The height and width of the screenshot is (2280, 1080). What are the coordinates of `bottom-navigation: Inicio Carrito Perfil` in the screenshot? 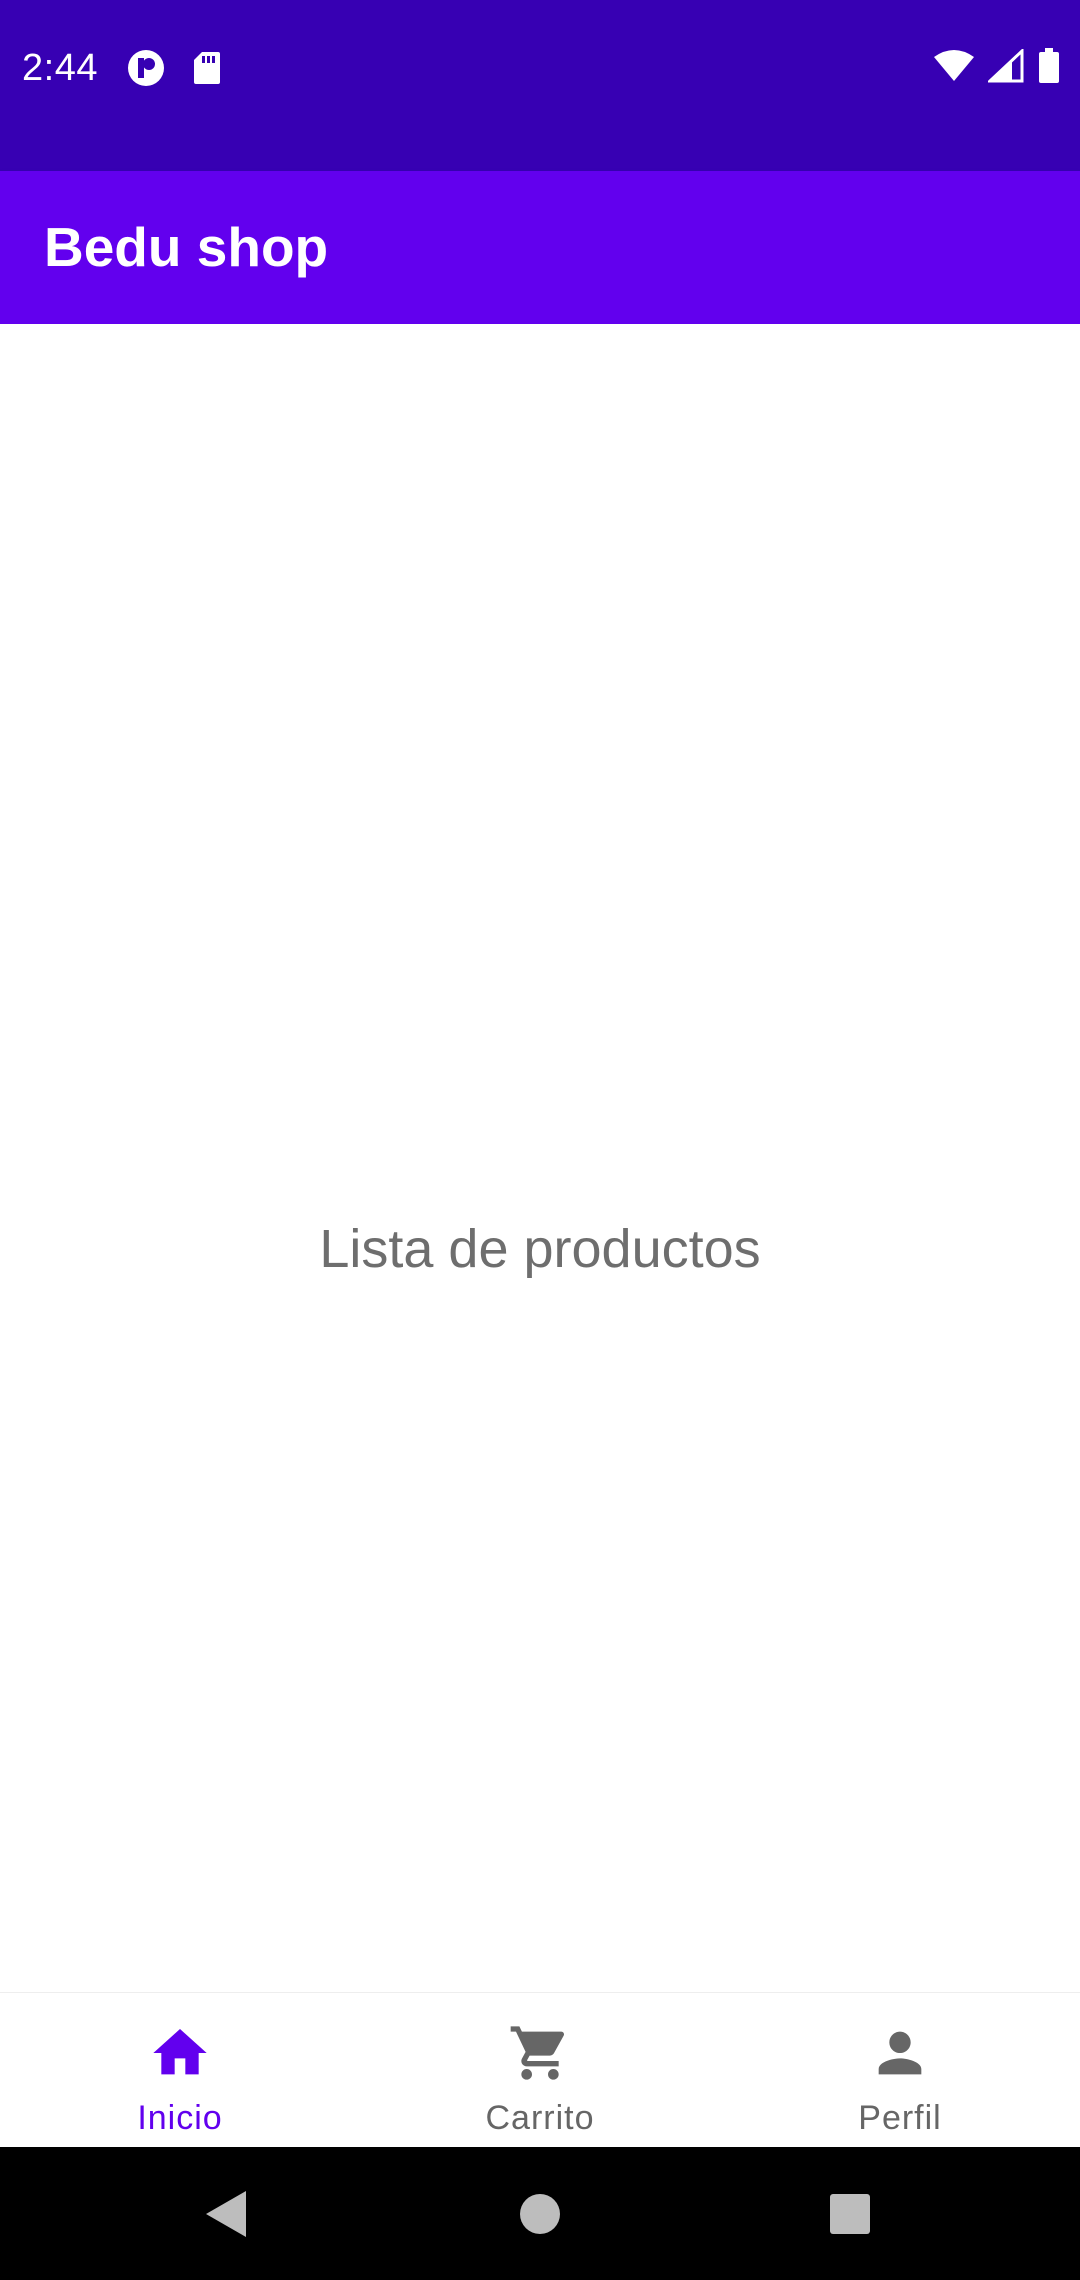 It's located at (540, 2070).